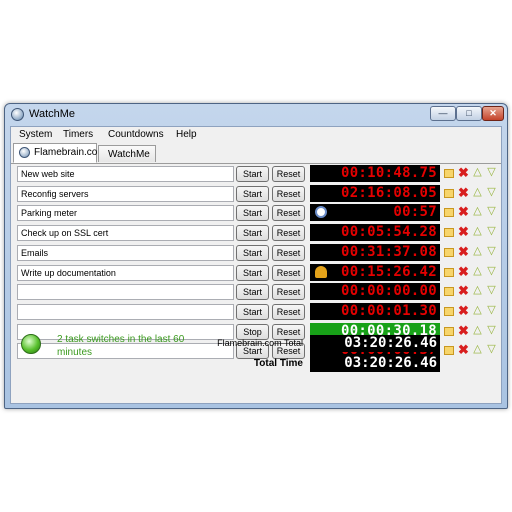  Describe the element at coordinates (375, 193) in the screenshot. I see `timer-display: 02:16:08.05` at that location.